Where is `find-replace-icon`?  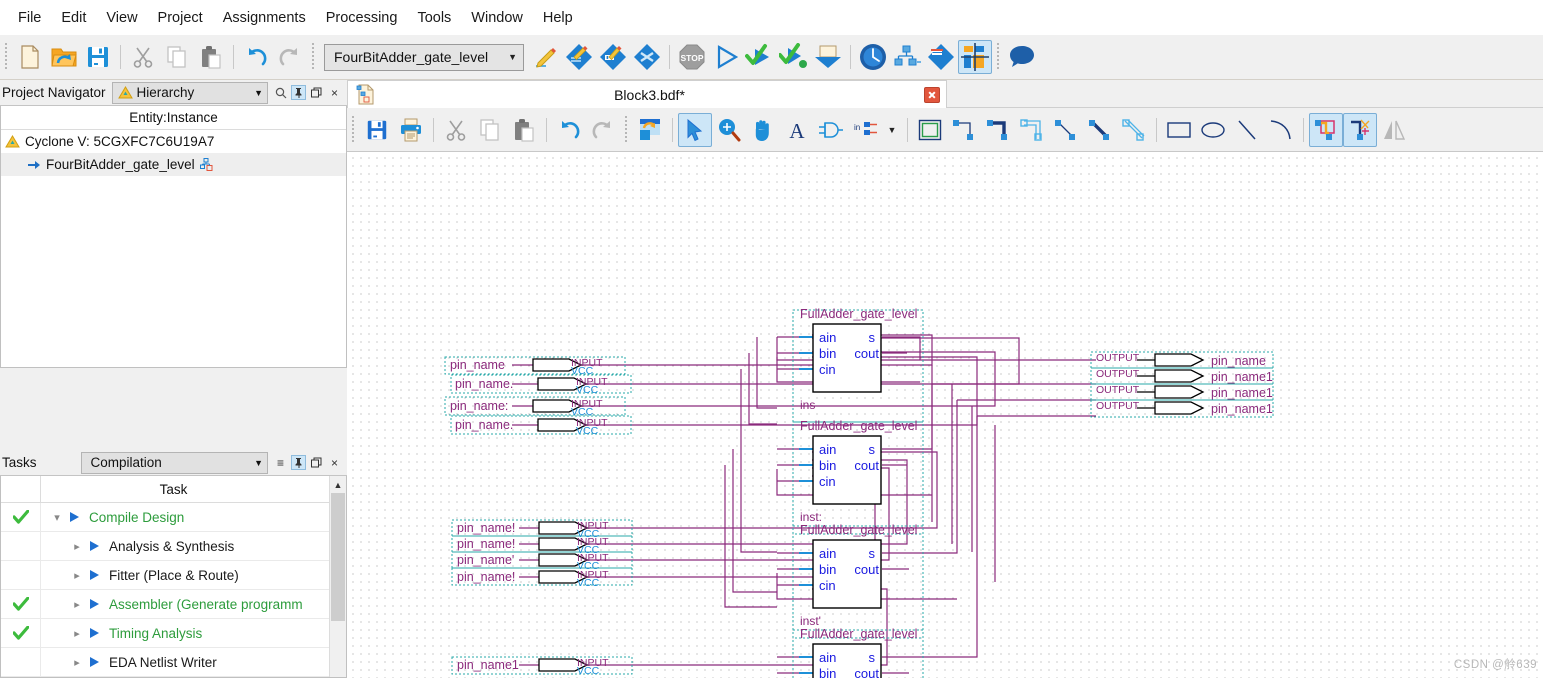 find-replace-icon is located at coordinates (650, 130).